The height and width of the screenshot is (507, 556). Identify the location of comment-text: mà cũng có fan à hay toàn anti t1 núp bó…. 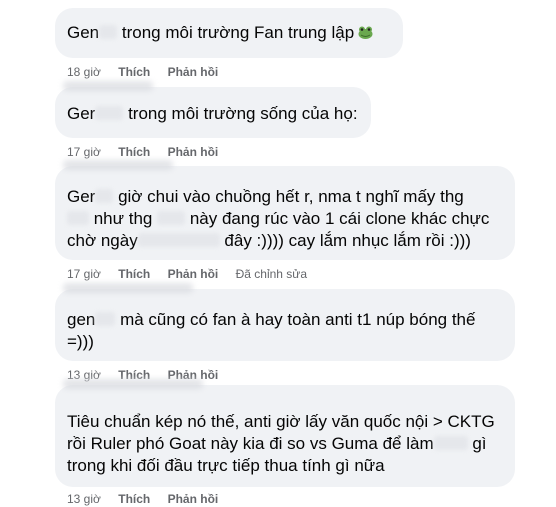
(295, 319).